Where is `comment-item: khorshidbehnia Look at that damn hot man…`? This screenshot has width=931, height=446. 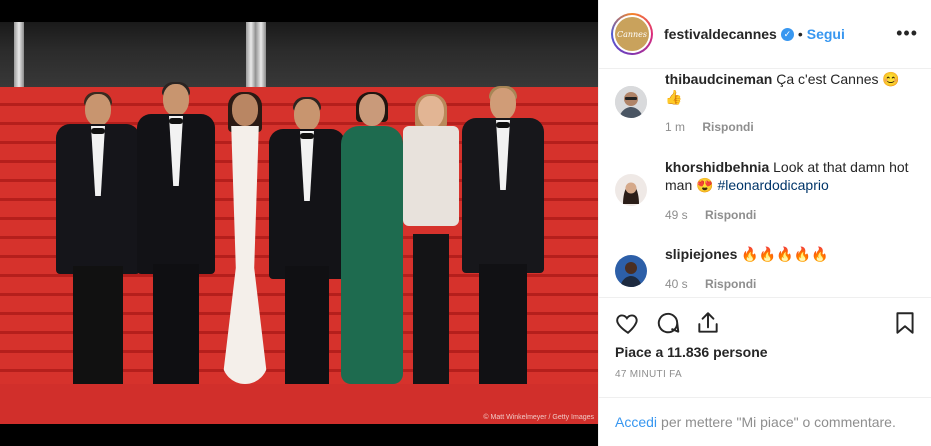
comment-item: khorshidbehnia Look at that damn hot man… is located at coordinates (765, 193).